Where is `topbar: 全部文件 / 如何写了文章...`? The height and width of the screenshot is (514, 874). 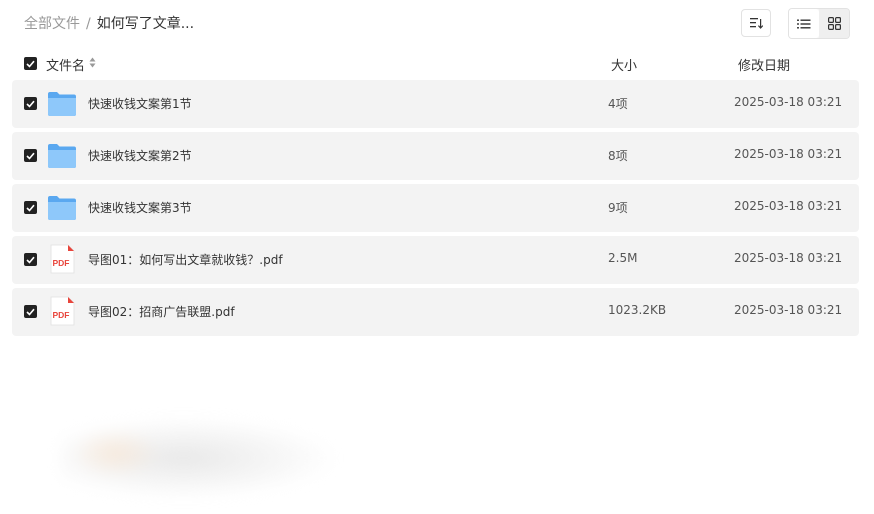 topbar: 全部文件 / 如何写了文章... is located at coordinates (437, 24).